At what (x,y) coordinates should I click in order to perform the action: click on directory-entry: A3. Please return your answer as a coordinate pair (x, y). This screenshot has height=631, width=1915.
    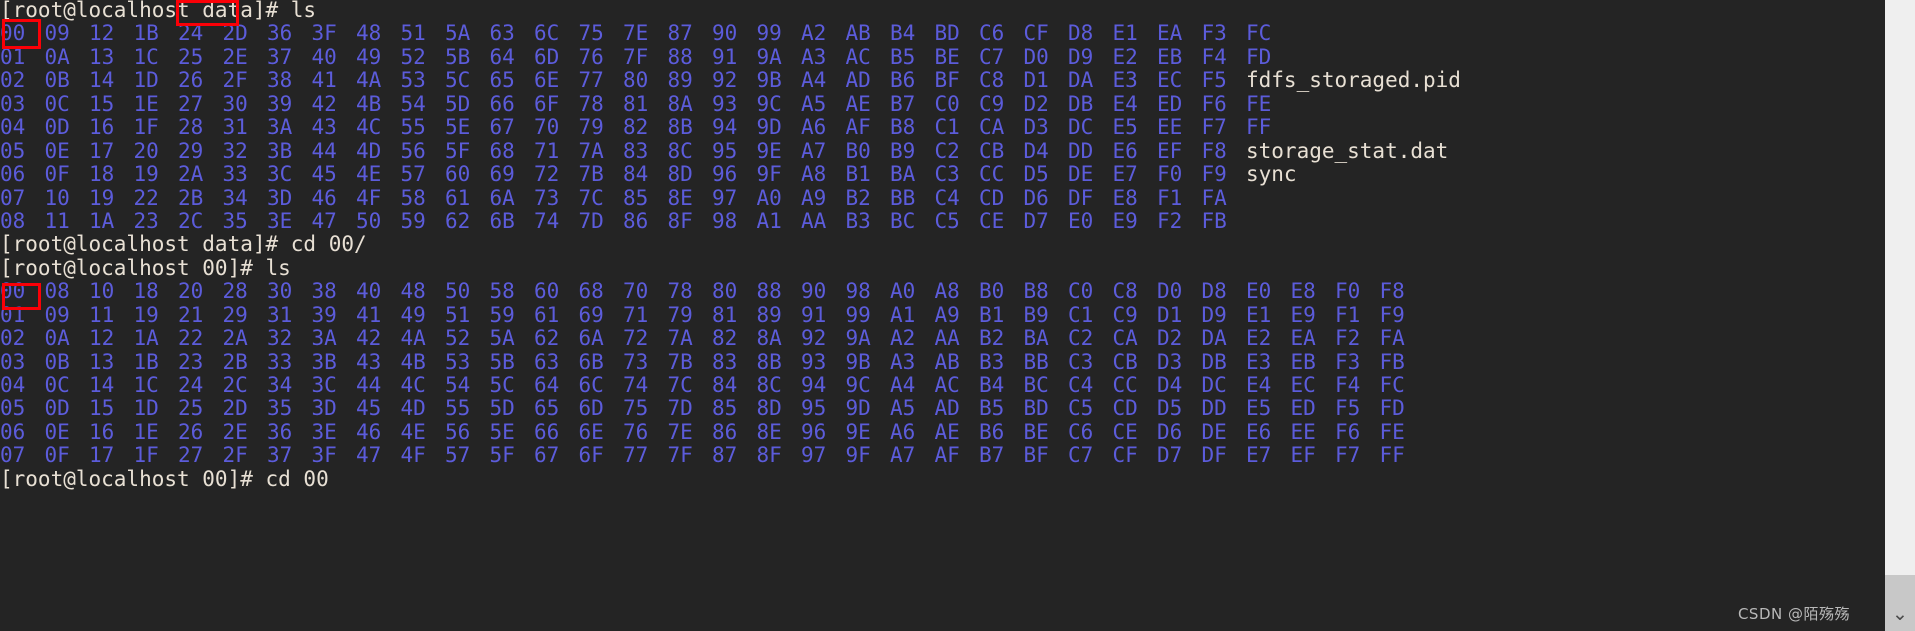
    Looking at the image, I should click on (814, 56).